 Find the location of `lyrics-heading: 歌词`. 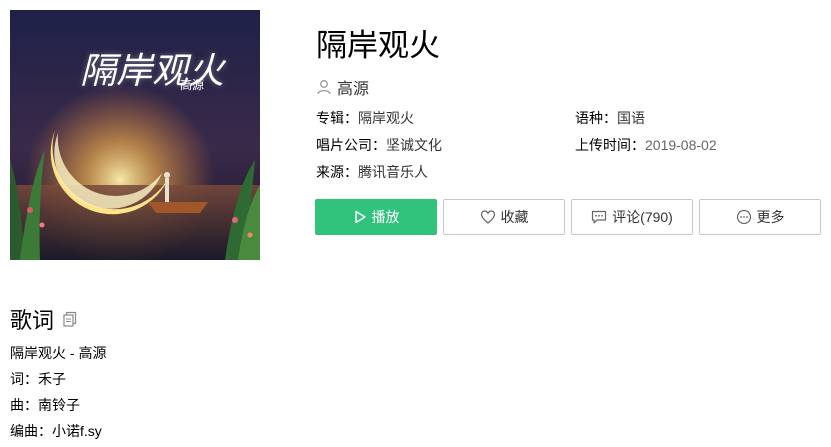

lyrics-heading: 歌词 is located at coordinates (44, 319).